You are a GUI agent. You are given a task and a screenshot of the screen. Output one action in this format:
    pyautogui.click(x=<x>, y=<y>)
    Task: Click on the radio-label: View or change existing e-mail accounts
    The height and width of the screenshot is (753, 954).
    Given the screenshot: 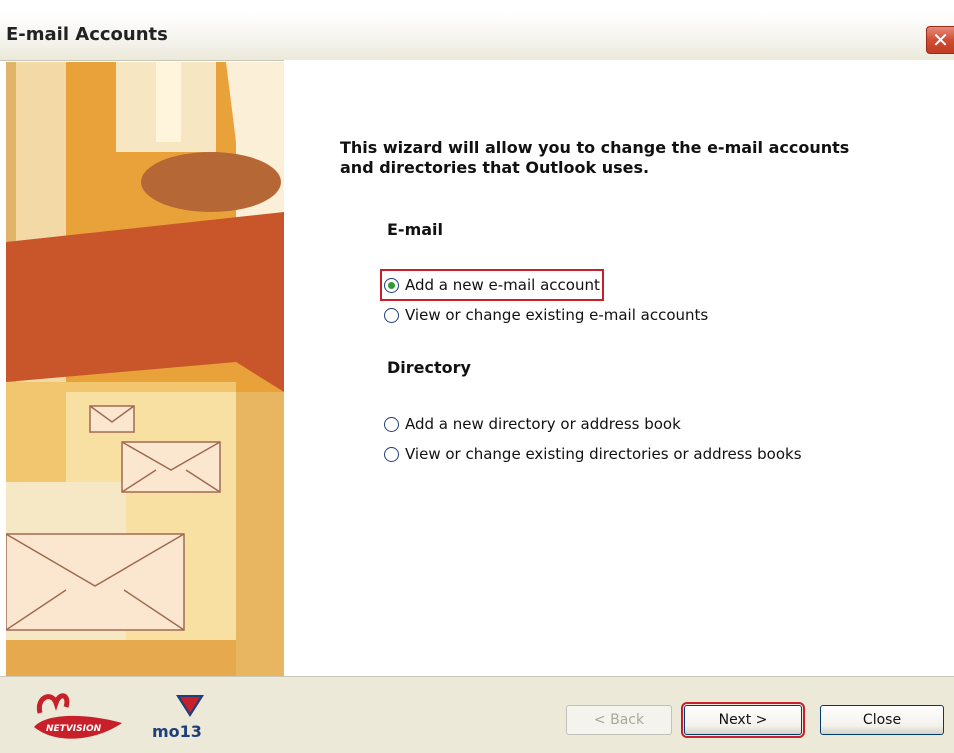 What is the action you would take?
    pyautogui.click(x=557, y=315)
    